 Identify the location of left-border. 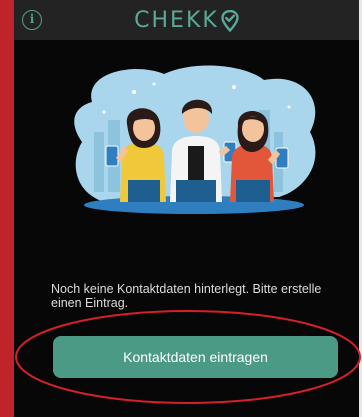
(7, 208).